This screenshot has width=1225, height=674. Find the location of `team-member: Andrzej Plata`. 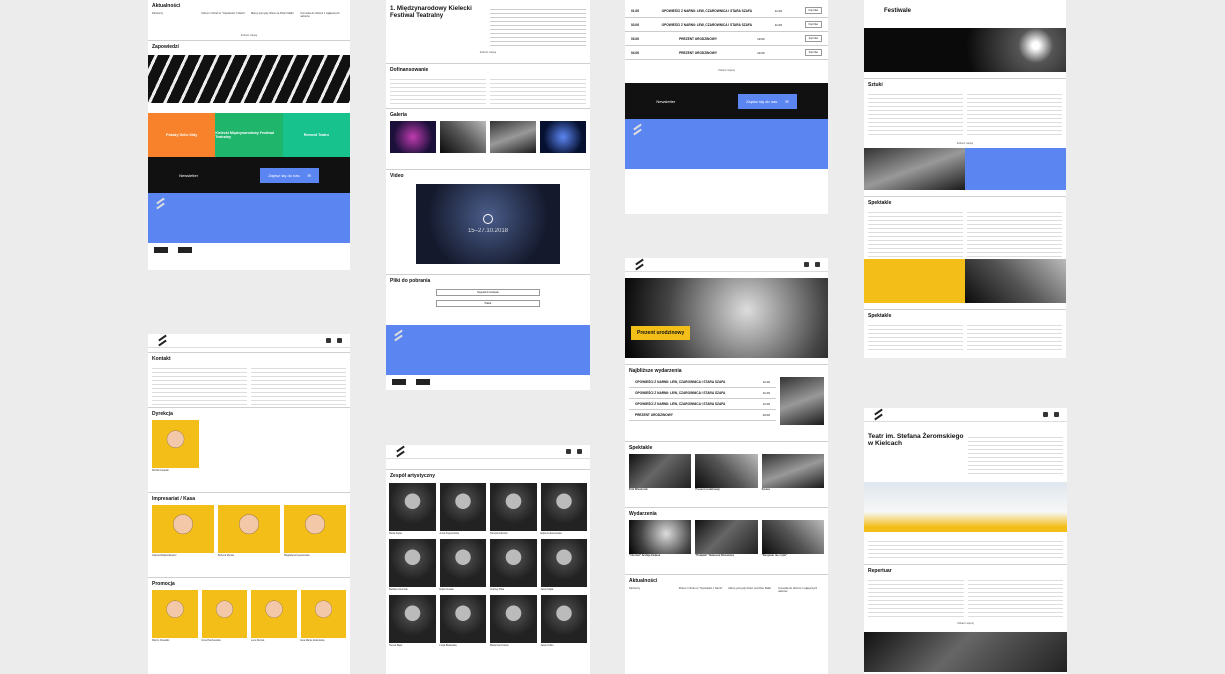

team-member: Andrzej Plata is located at coordinates (513, 565).